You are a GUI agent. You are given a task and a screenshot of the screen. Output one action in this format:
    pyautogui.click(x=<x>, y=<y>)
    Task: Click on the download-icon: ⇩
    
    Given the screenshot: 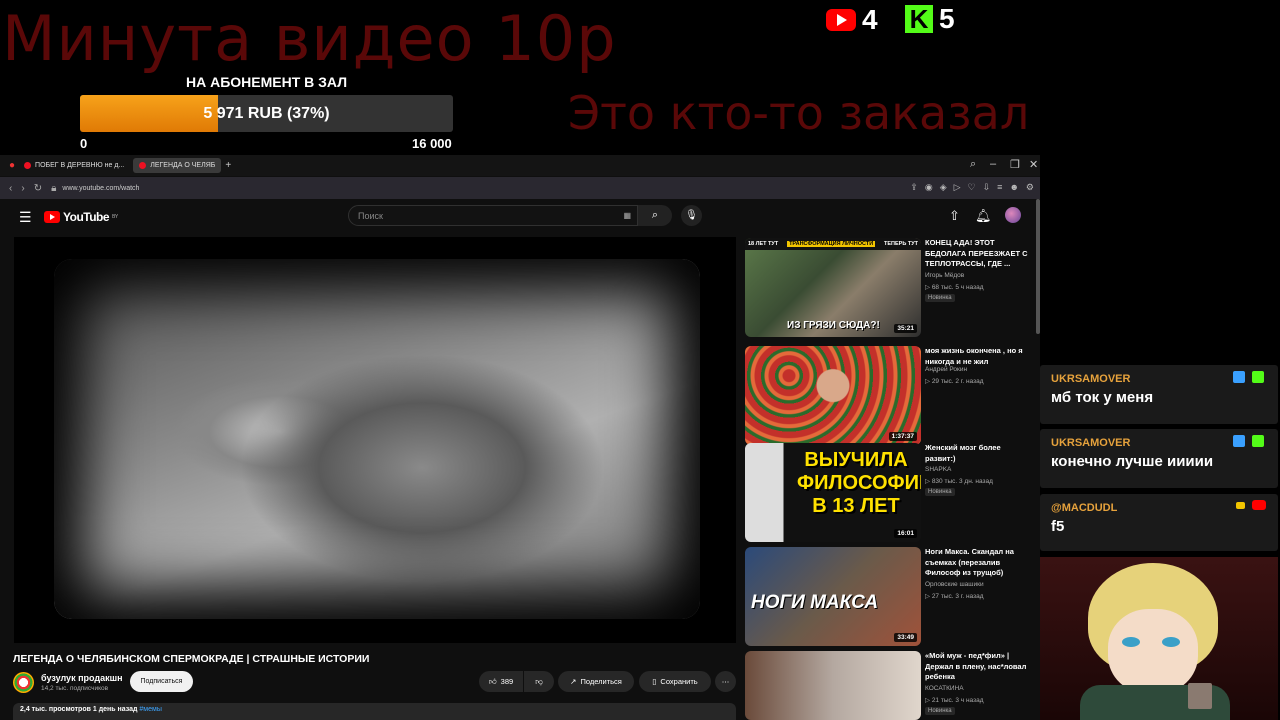 What is the action you would take?
    pyautogui.click(x=987, y=187)
    